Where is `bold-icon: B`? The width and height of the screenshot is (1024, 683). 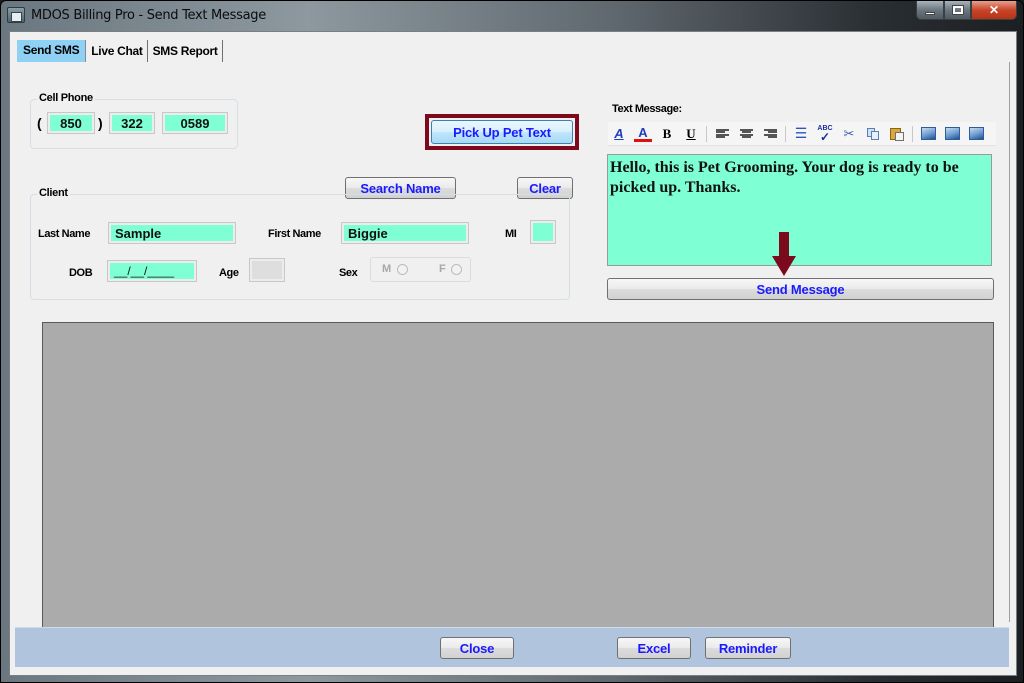 bold-icon: B is located at coordinates (667, 134).